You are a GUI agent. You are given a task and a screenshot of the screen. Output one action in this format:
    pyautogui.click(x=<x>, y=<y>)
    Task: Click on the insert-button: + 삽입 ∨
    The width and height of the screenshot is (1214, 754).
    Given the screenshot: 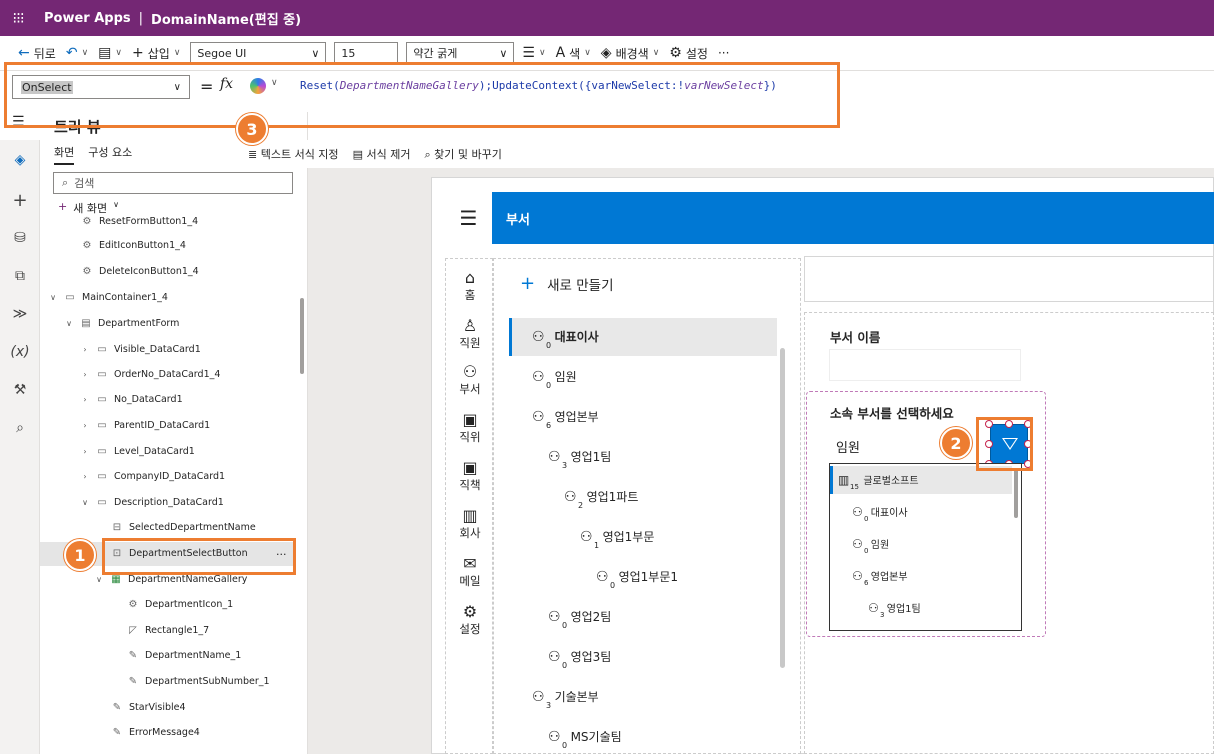 What is the action you would take?
    pyautogui.click(x=156, y=53)
    